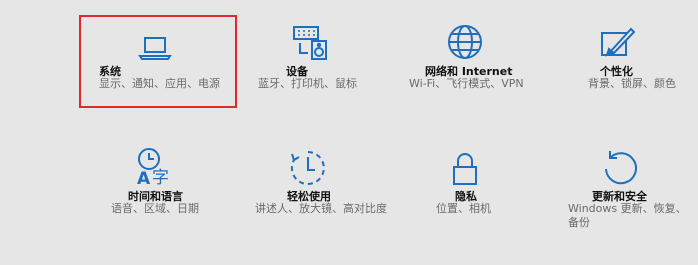  Describe the element at coordinates (308, 168) in the screenshot. I see `ease-of-access-icon` at that location.